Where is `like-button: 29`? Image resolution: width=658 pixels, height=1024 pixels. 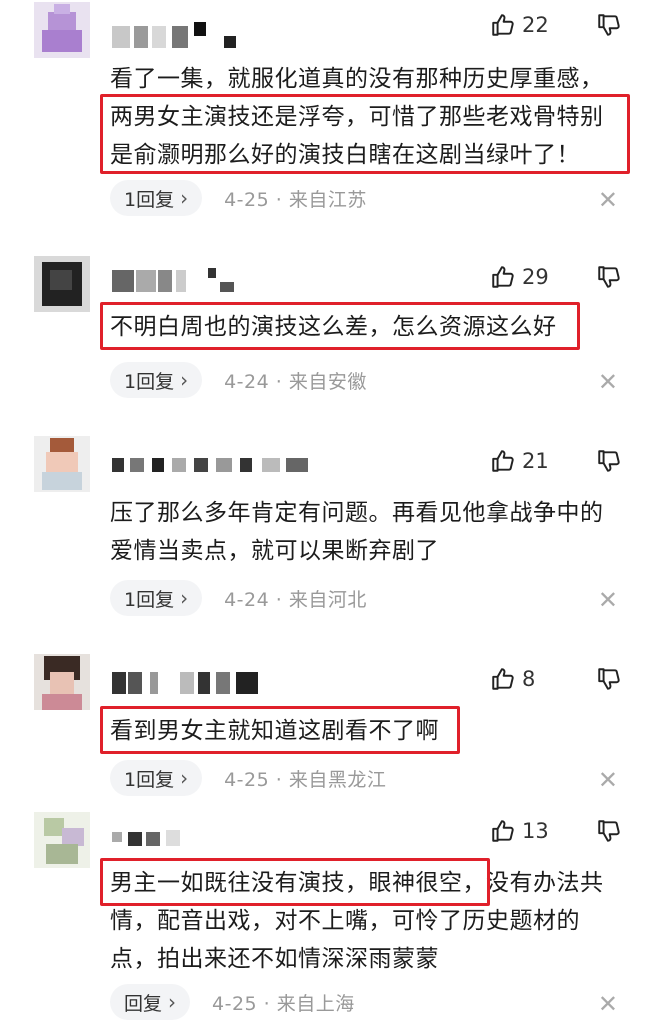
like-button: 29 is located at coordinates (520, 277).